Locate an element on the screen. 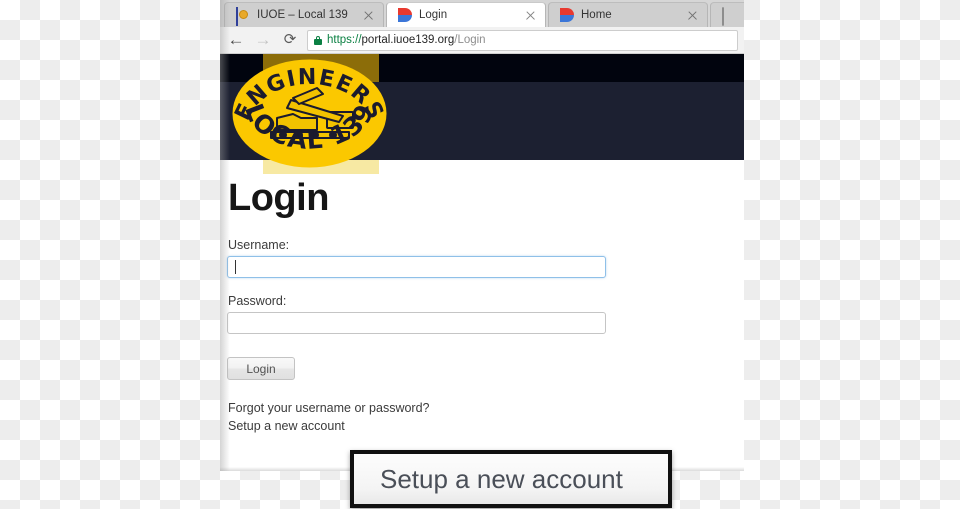 The image size is (960, 509). page-title: Login is located at coordinates (278, 198).